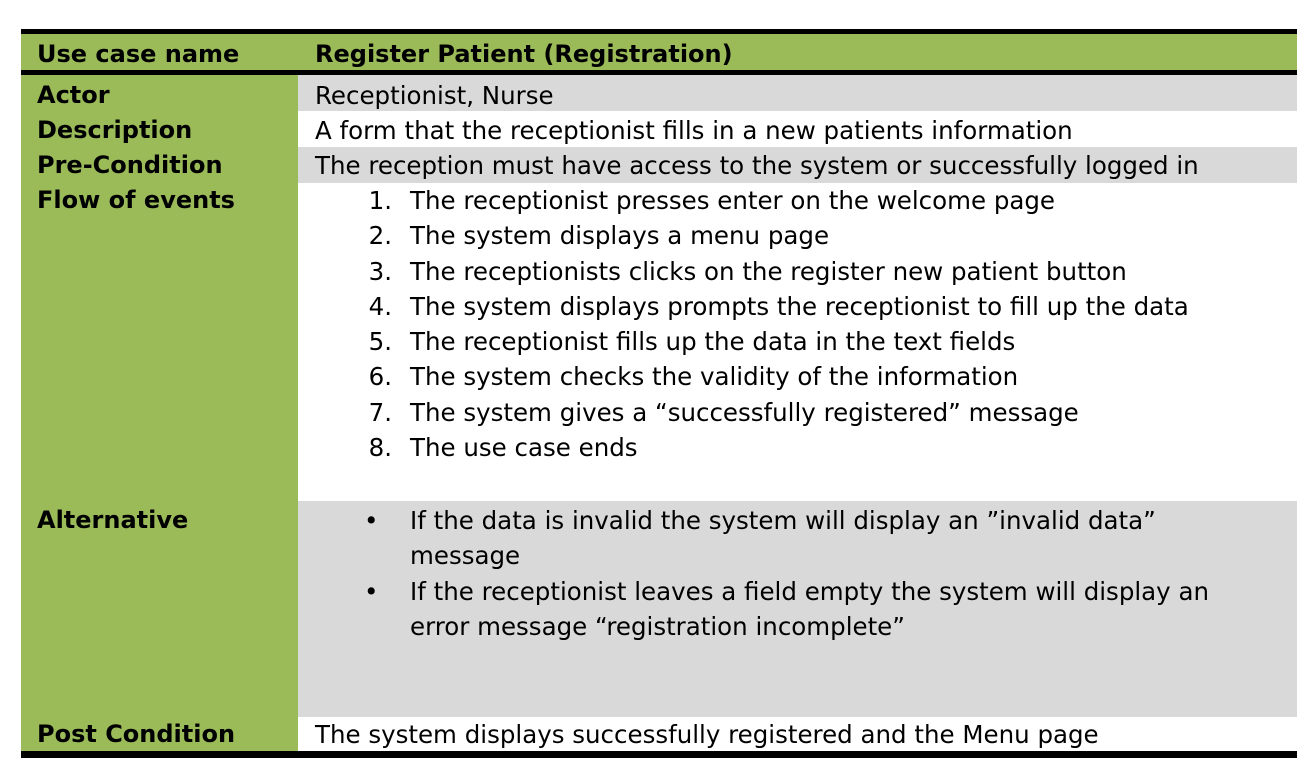  What do you see at coordinates (465, 556) in the screenshot?
I see `alternative-text-line: message` at bounding box center [465, 556].